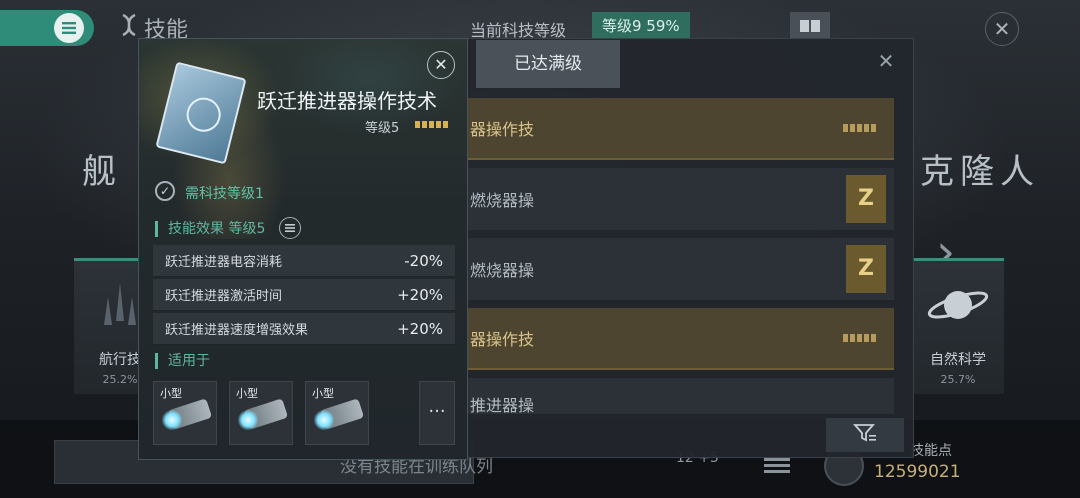 The height and width of the screenshot is (498, 1080). What do you see at coordinates (290, 228) in the screenshot?
I see `list-detail-icon` at bounding box center [290, 228].